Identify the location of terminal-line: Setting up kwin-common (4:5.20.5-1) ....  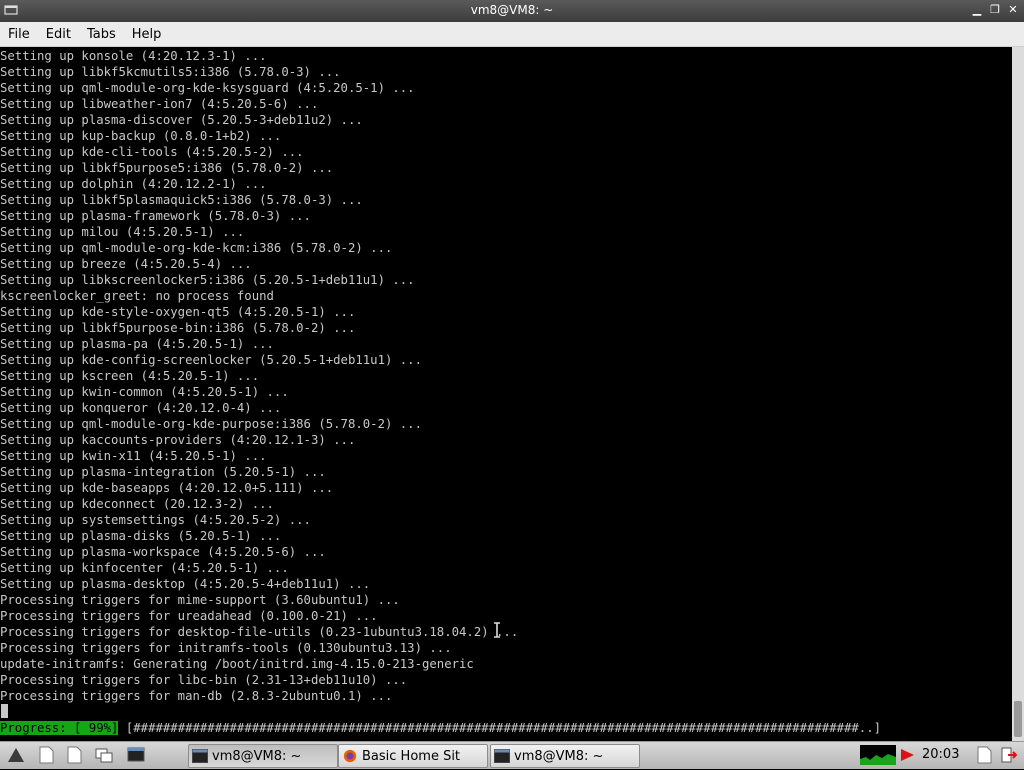
(144, 392).